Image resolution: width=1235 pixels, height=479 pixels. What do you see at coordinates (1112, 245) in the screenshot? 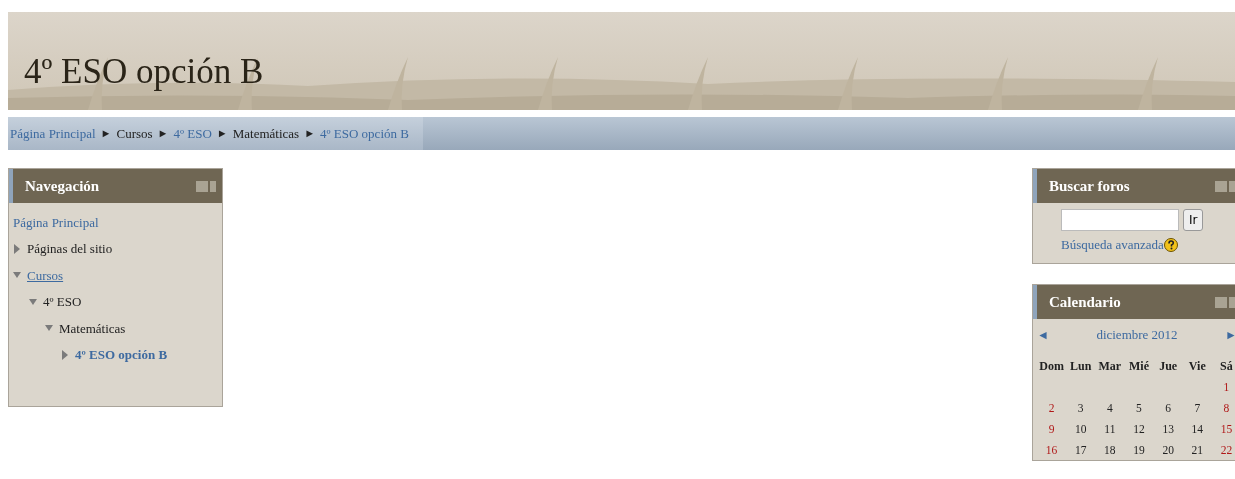
I see `advanced-search-link: Búsqueda avanzada` at bounding box center [1112, 245].